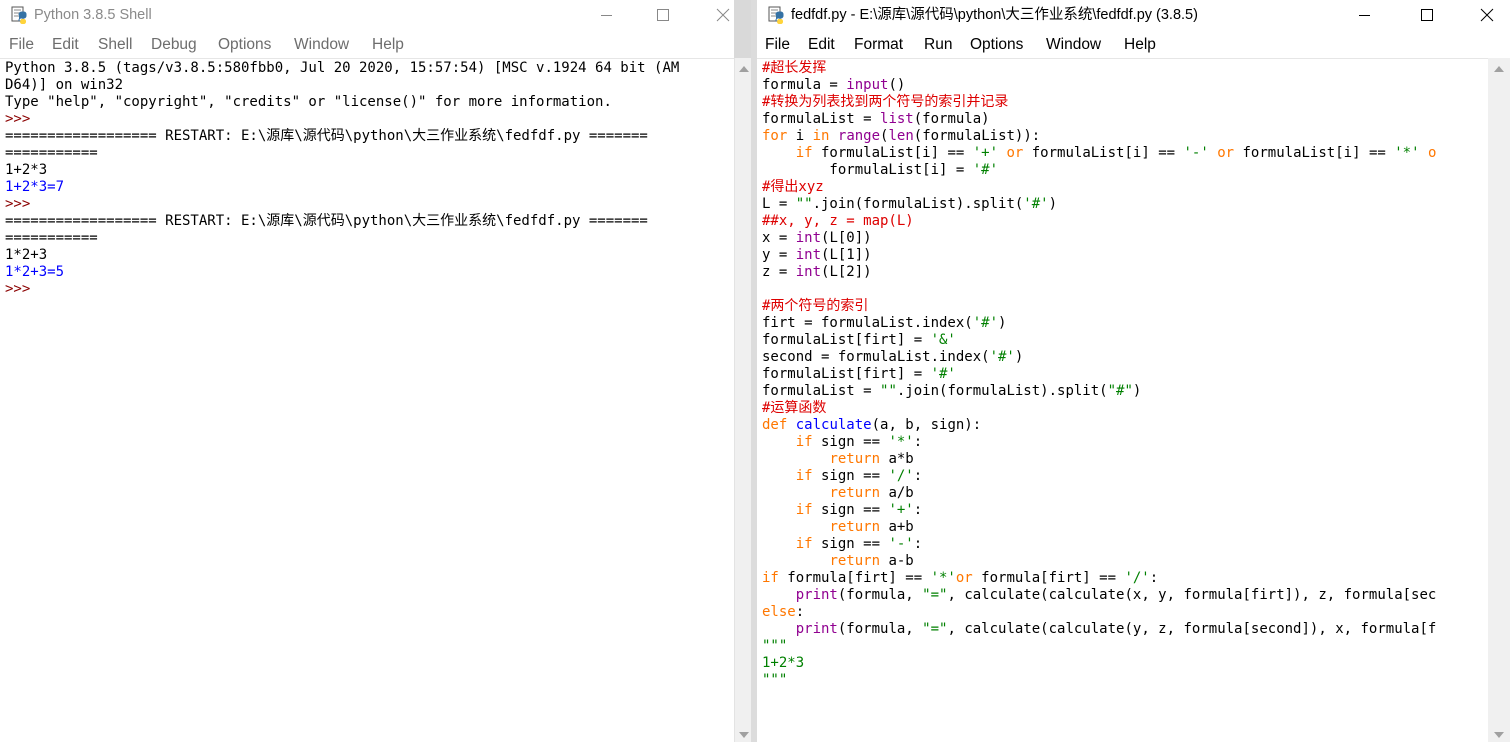 The width and height of the screenshot is (1510, 742). What do you see at coordinates (901, 136) in the screenshot?
I see `code-token: len` at bounding box center [901, 136].